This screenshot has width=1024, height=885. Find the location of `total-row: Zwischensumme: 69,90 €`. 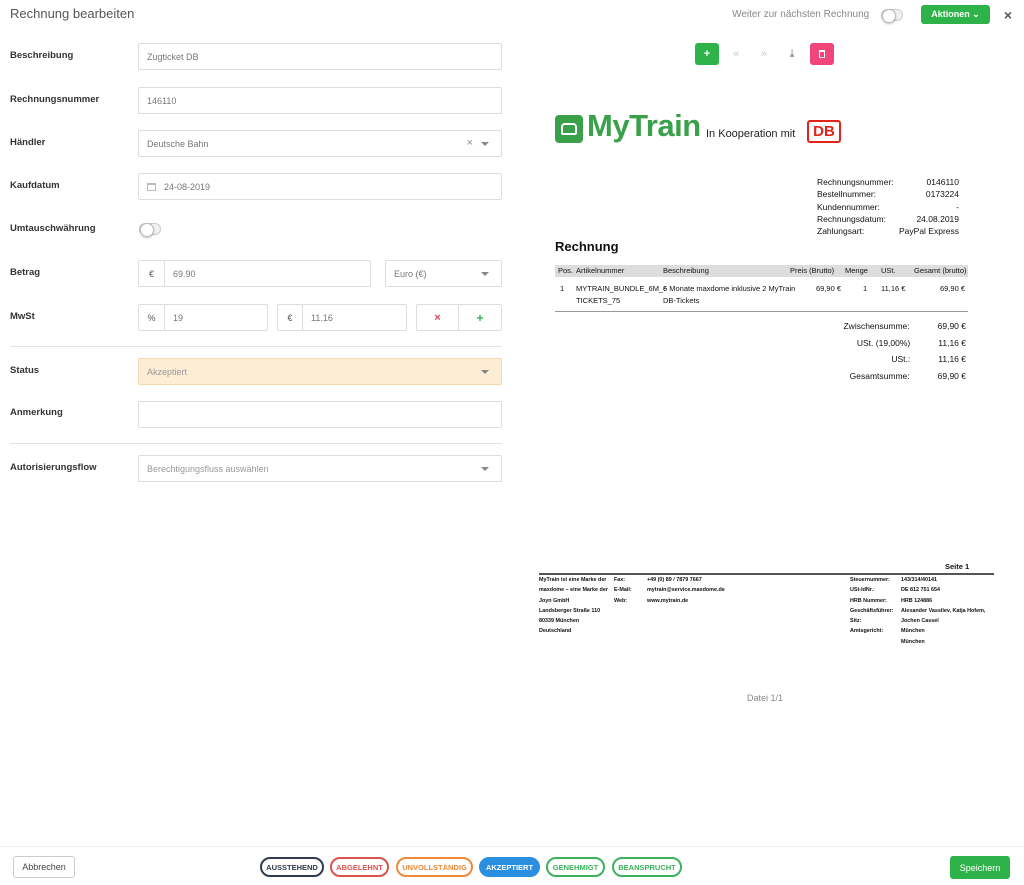

total-row: Zwischensumme: 69,90 € is located at coordinates (893, 329).